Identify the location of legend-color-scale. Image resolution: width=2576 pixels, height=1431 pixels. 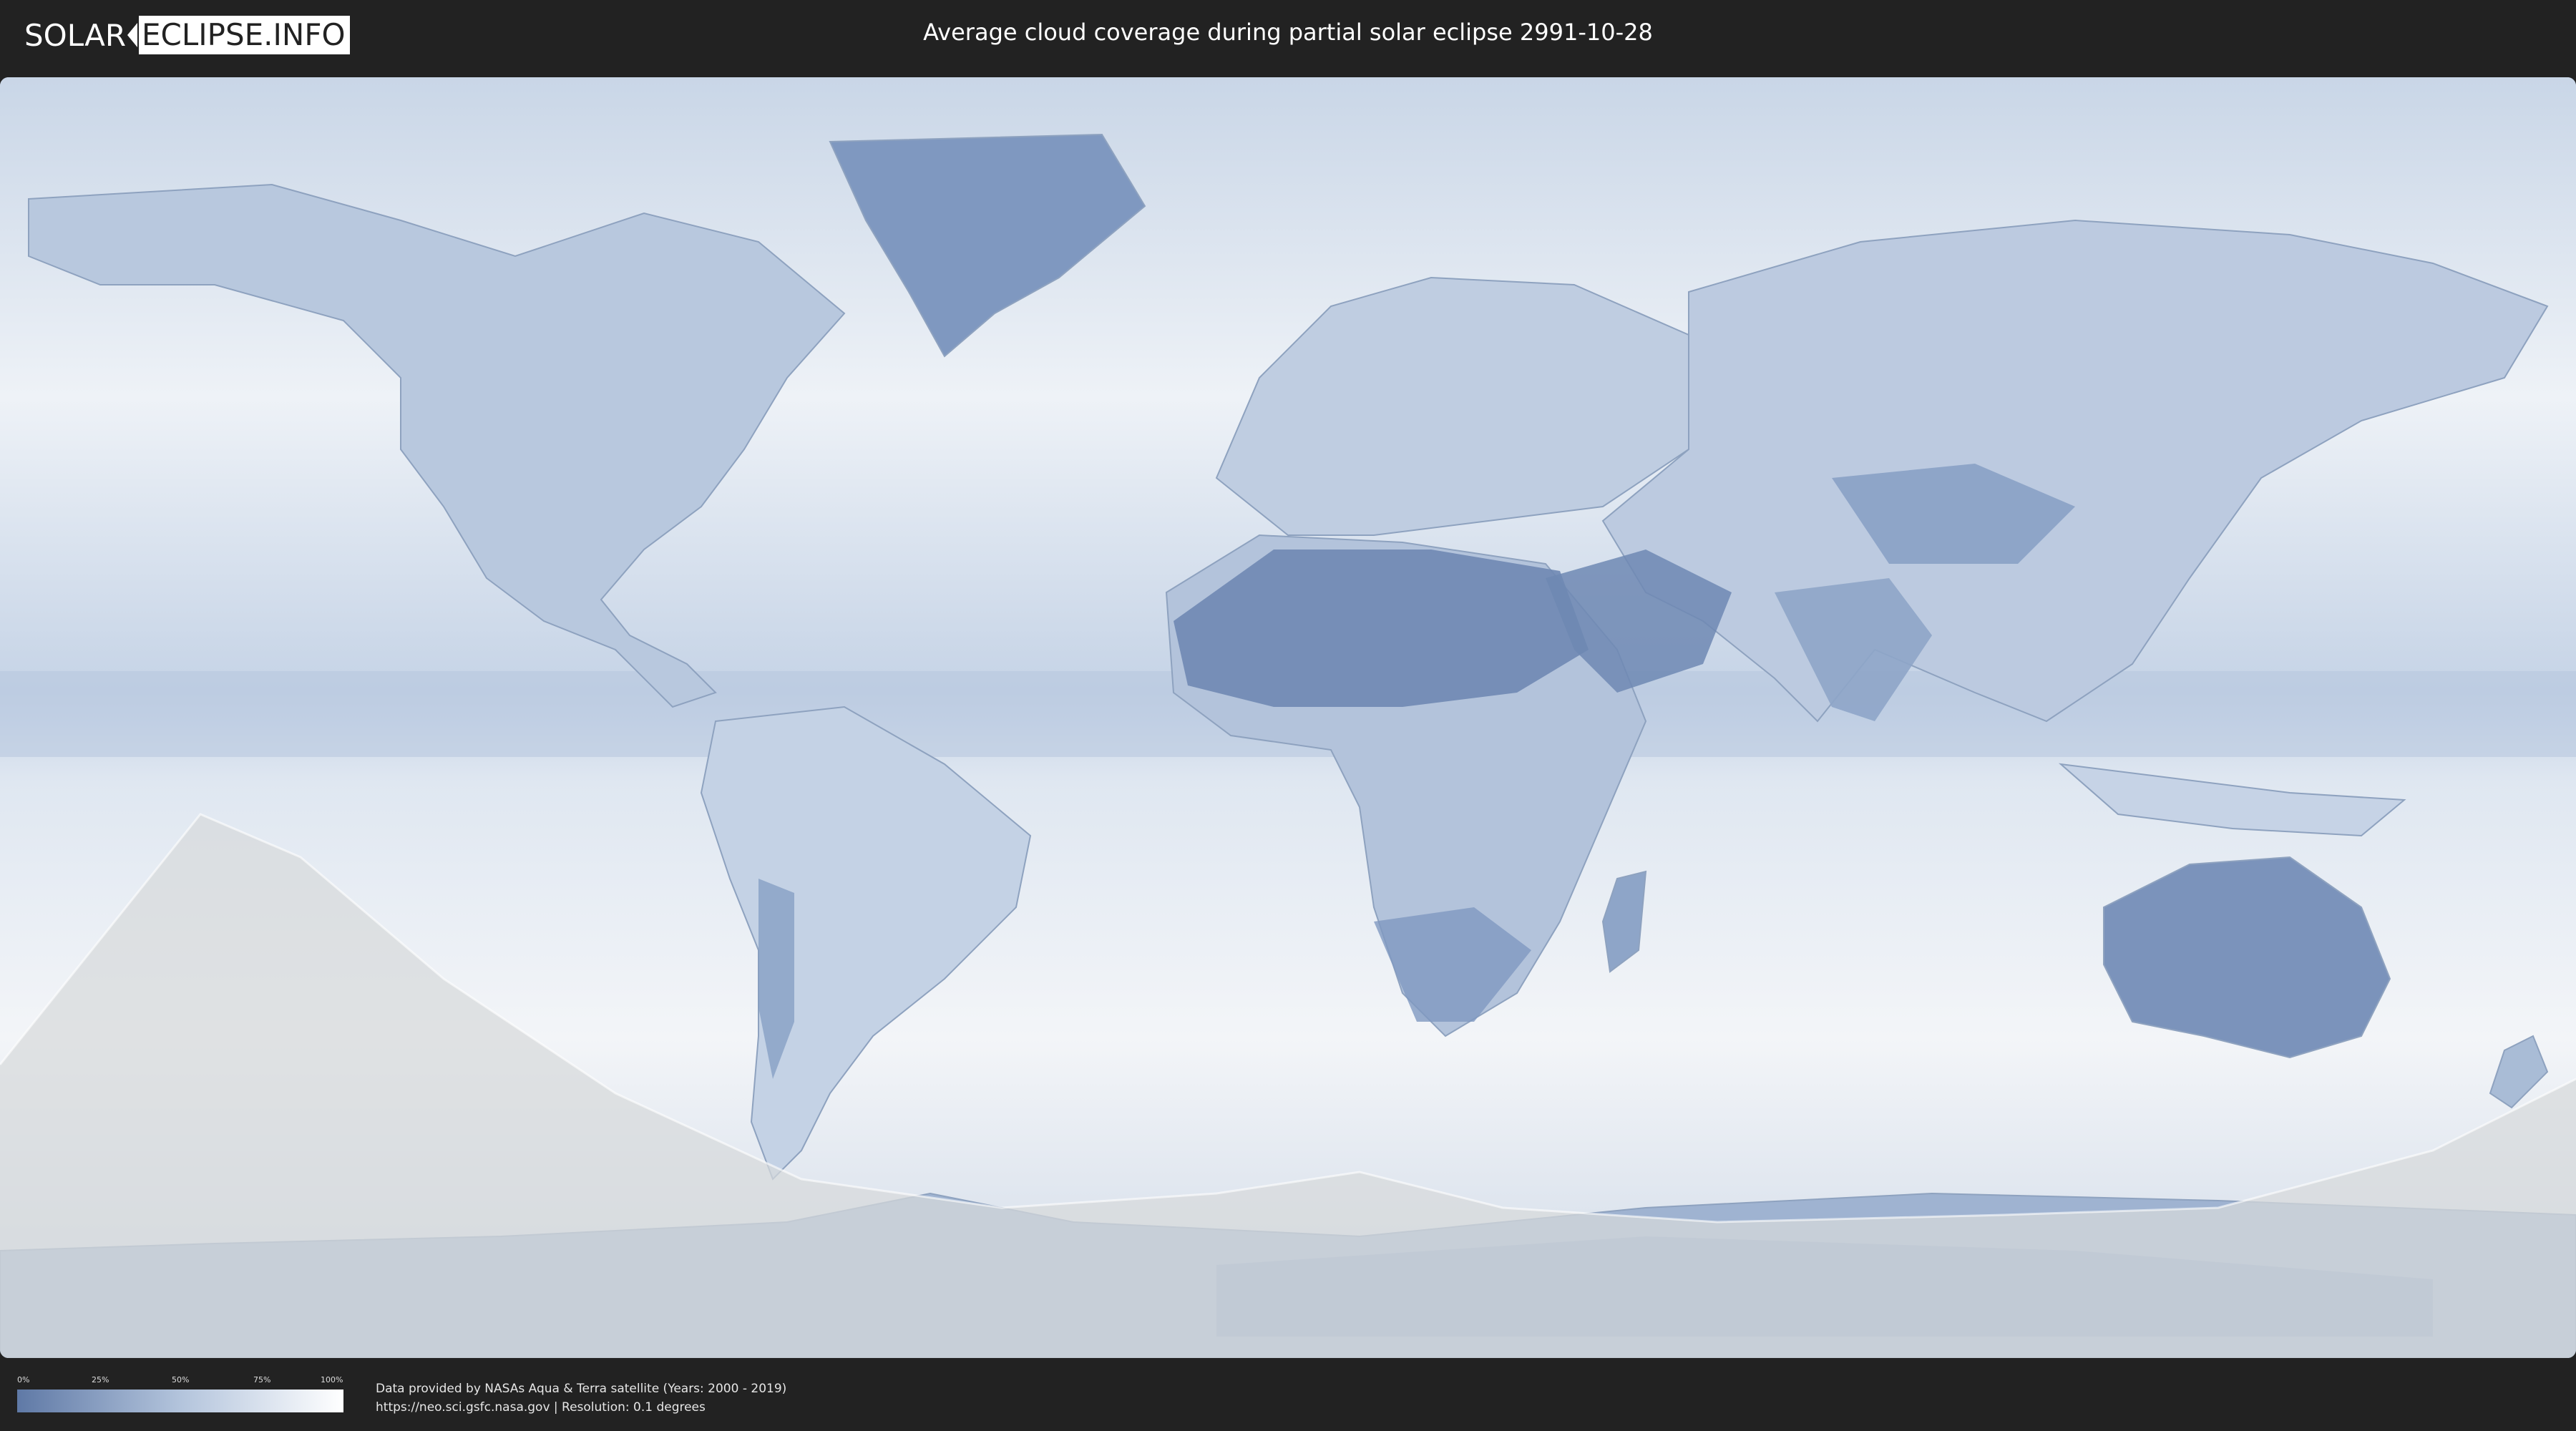
(180, 1401).